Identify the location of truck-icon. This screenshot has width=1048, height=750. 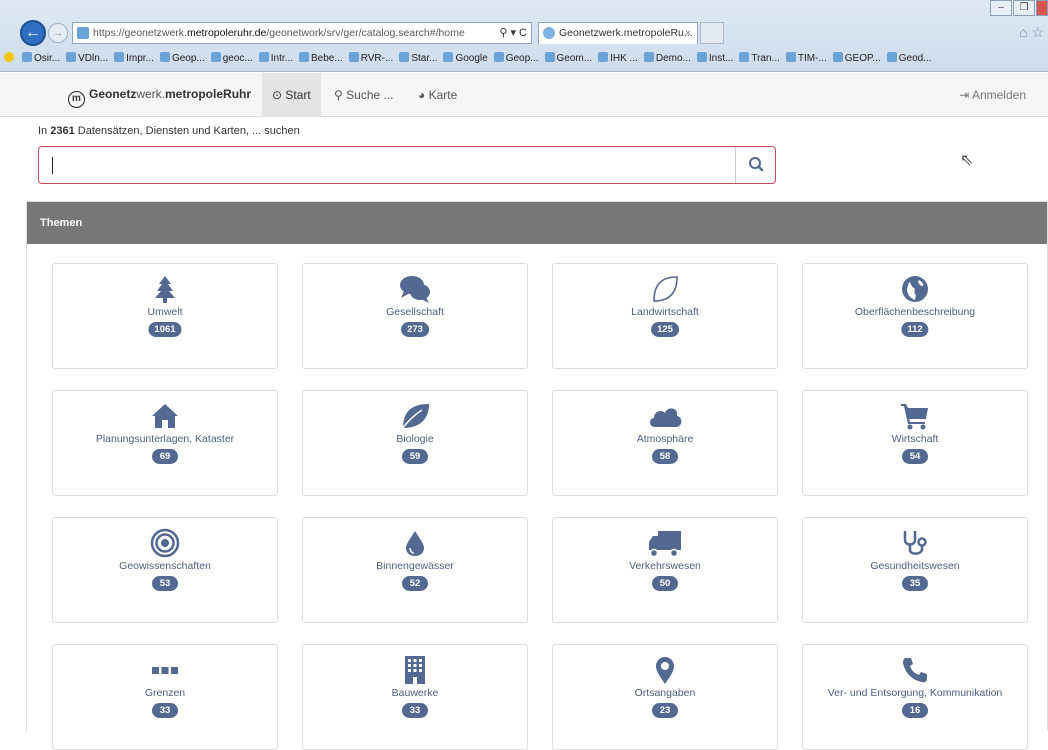
(665, 543).